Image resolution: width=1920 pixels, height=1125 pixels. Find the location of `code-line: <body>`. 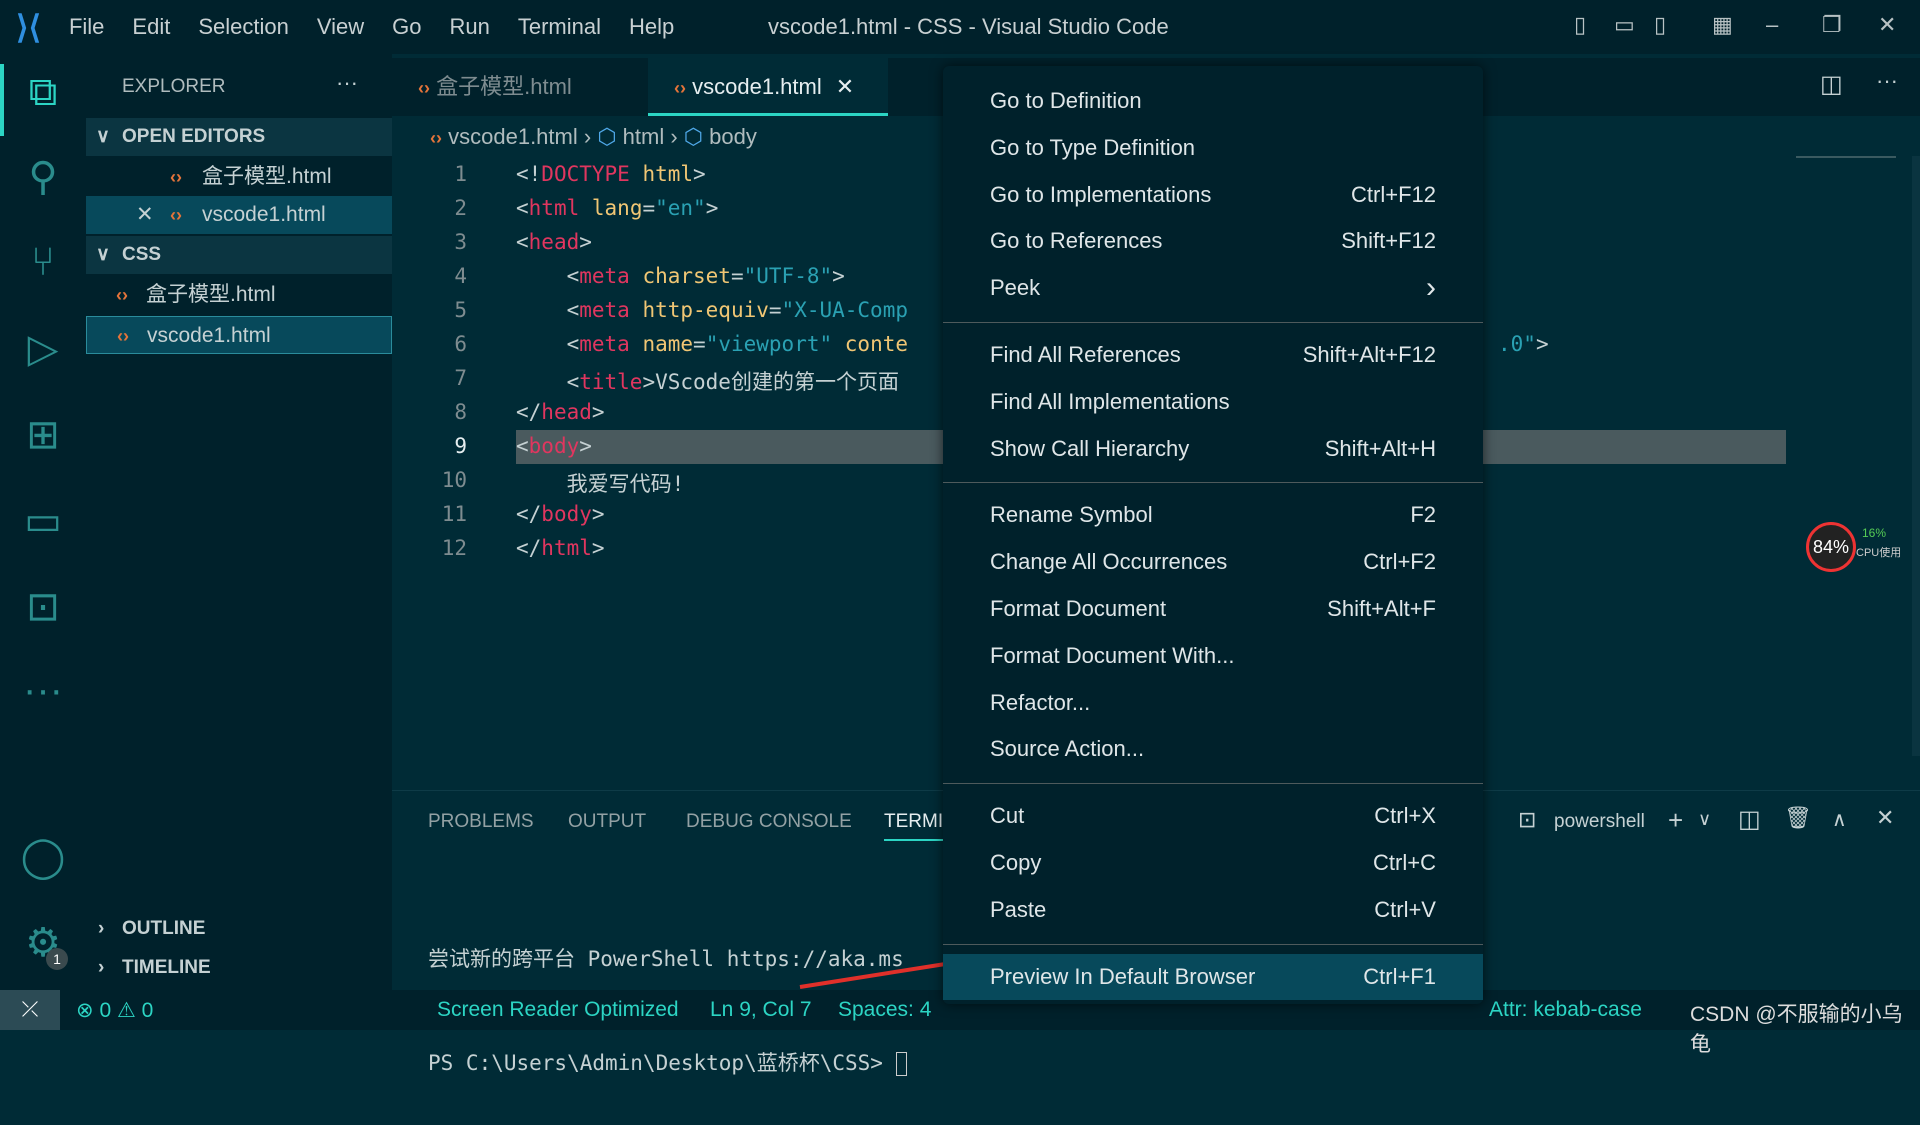

code-line: <body> is located at coordinates (554, 446).